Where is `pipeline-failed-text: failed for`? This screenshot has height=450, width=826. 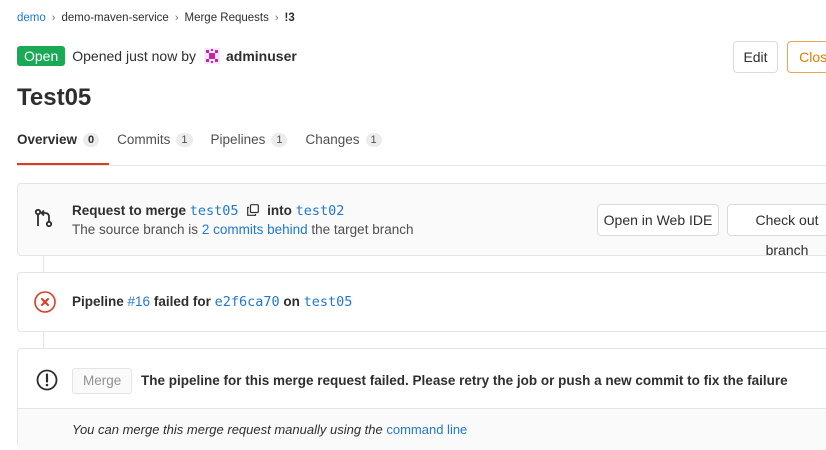
pipeline-failed-text: failed for is located at coordinates (182, 301).